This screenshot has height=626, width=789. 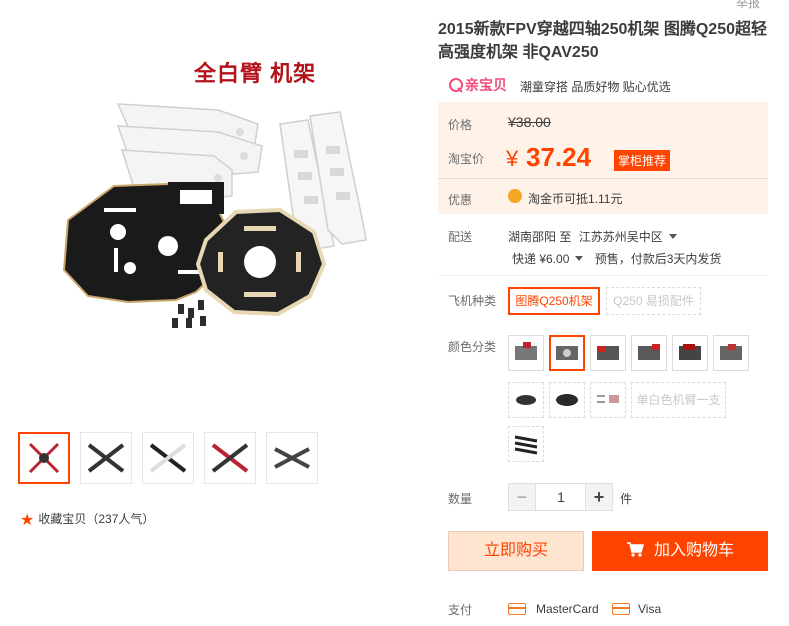 What do you see at coordinates (575, 199) in the screenshot?
I see `benefit-text: 淘金币可抵1.11元` at bounding box center [575, 199].